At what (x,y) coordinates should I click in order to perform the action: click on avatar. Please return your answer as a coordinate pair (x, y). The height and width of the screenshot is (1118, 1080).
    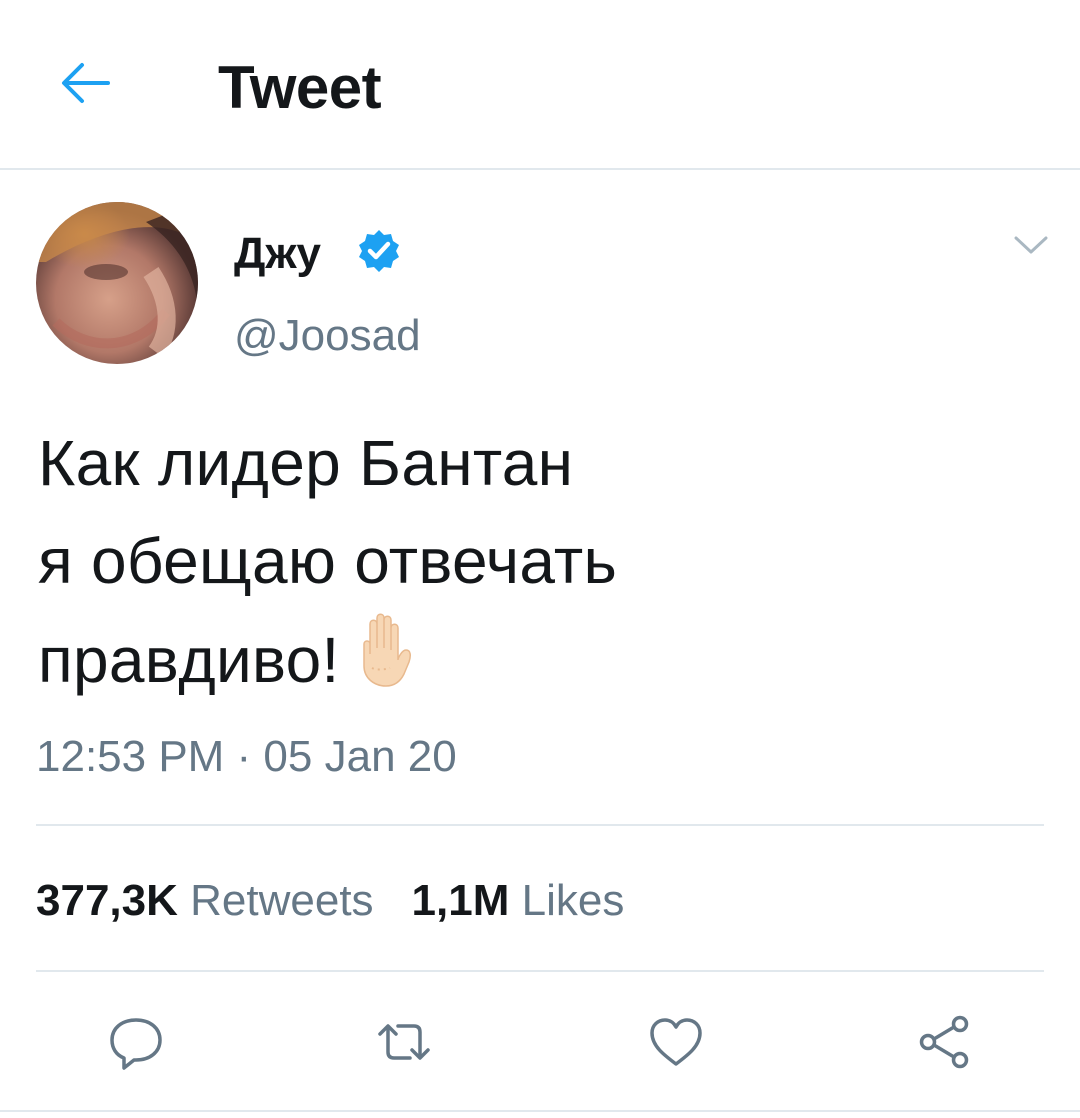
    Looking at the image, I should click on (117, 283).